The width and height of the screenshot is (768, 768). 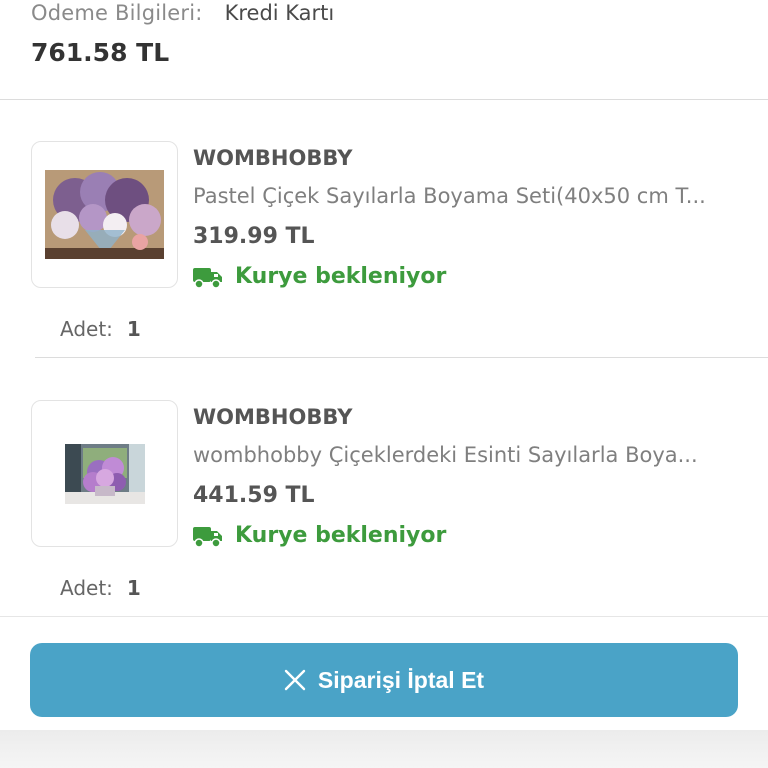 I want to click on cancel-order-button: Siparişi İptal Et, so click(x=384, y=680).